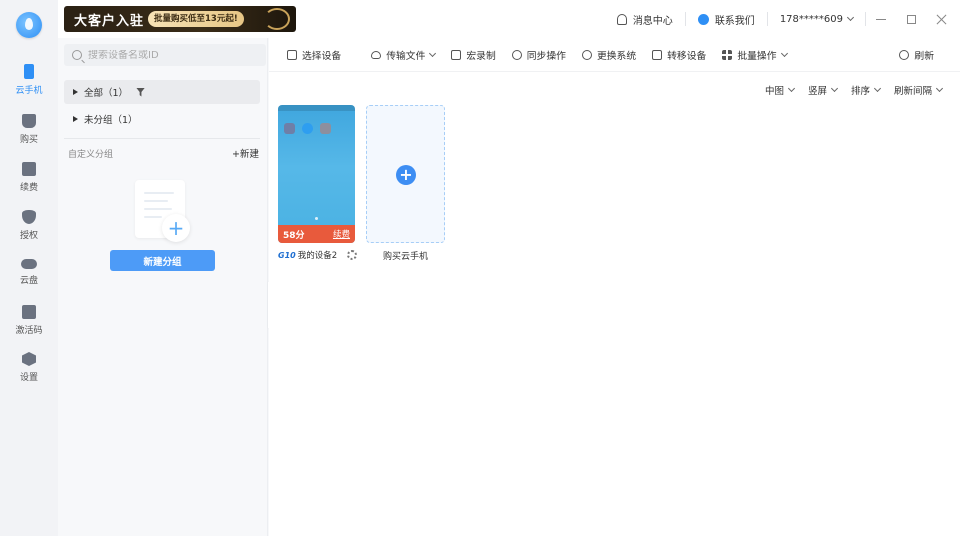 The height and width of the screenshot is (536, 960). I want to click on rail-item-label: 设置, so click(28, 378).